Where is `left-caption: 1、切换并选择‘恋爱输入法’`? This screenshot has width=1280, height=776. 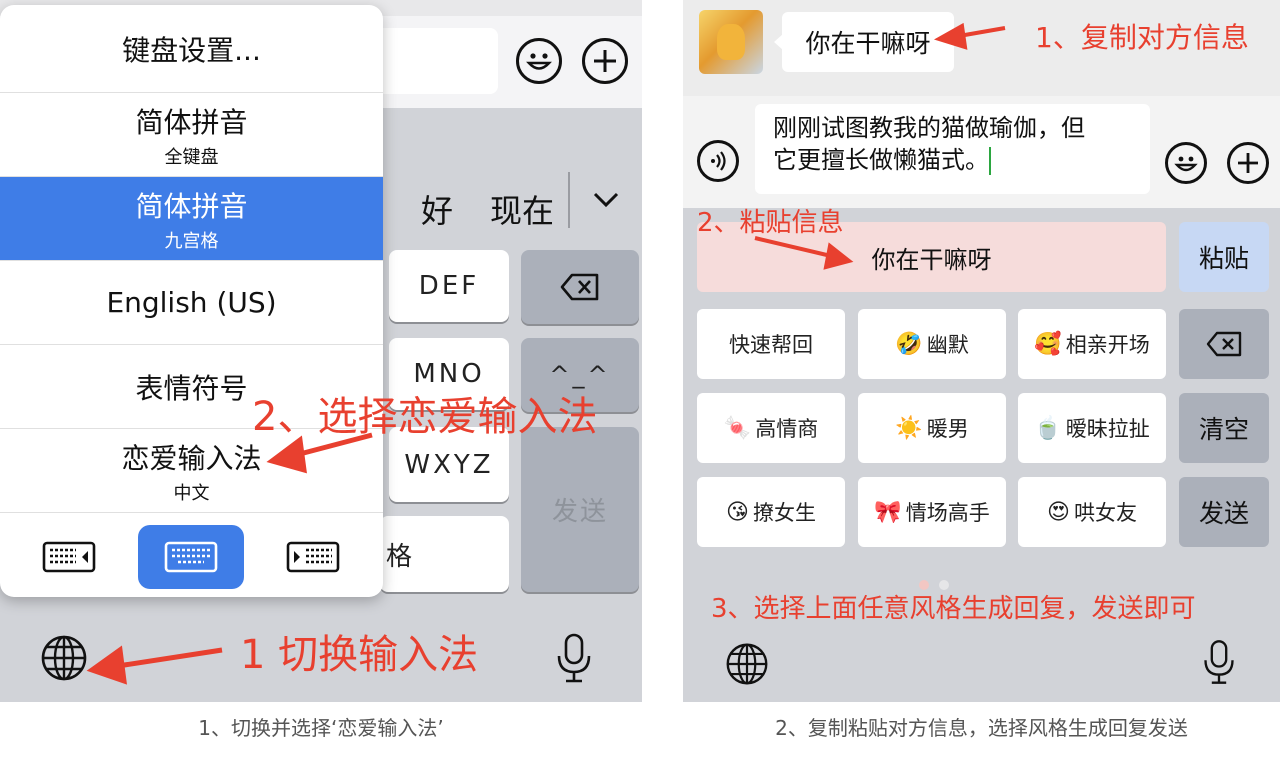
left-caption: 1、切换并选择‘恋爱输入法’ is located at coordinates (321, 728).